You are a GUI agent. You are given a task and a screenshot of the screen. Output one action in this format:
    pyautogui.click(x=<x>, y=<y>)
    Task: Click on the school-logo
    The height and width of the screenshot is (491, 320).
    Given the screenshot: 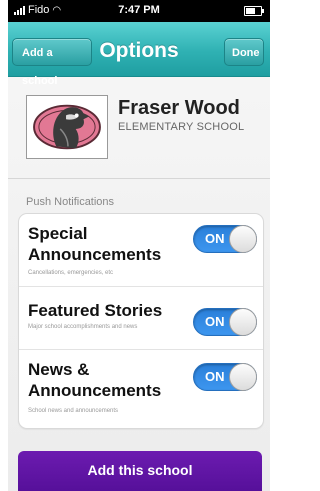 What is the action you would take?
    pyautogui.click(x=67, y=127)
    